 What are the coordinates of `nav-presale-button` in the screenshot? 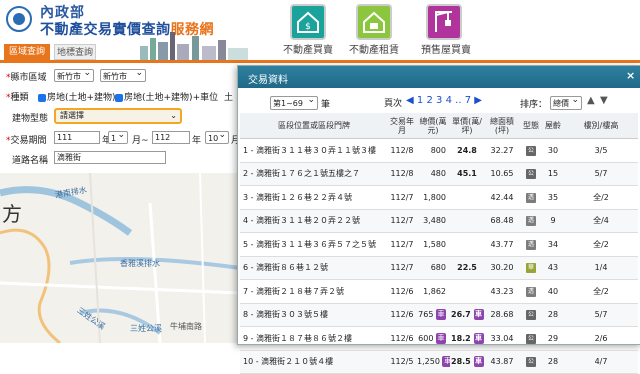 It's located at (444, 22).